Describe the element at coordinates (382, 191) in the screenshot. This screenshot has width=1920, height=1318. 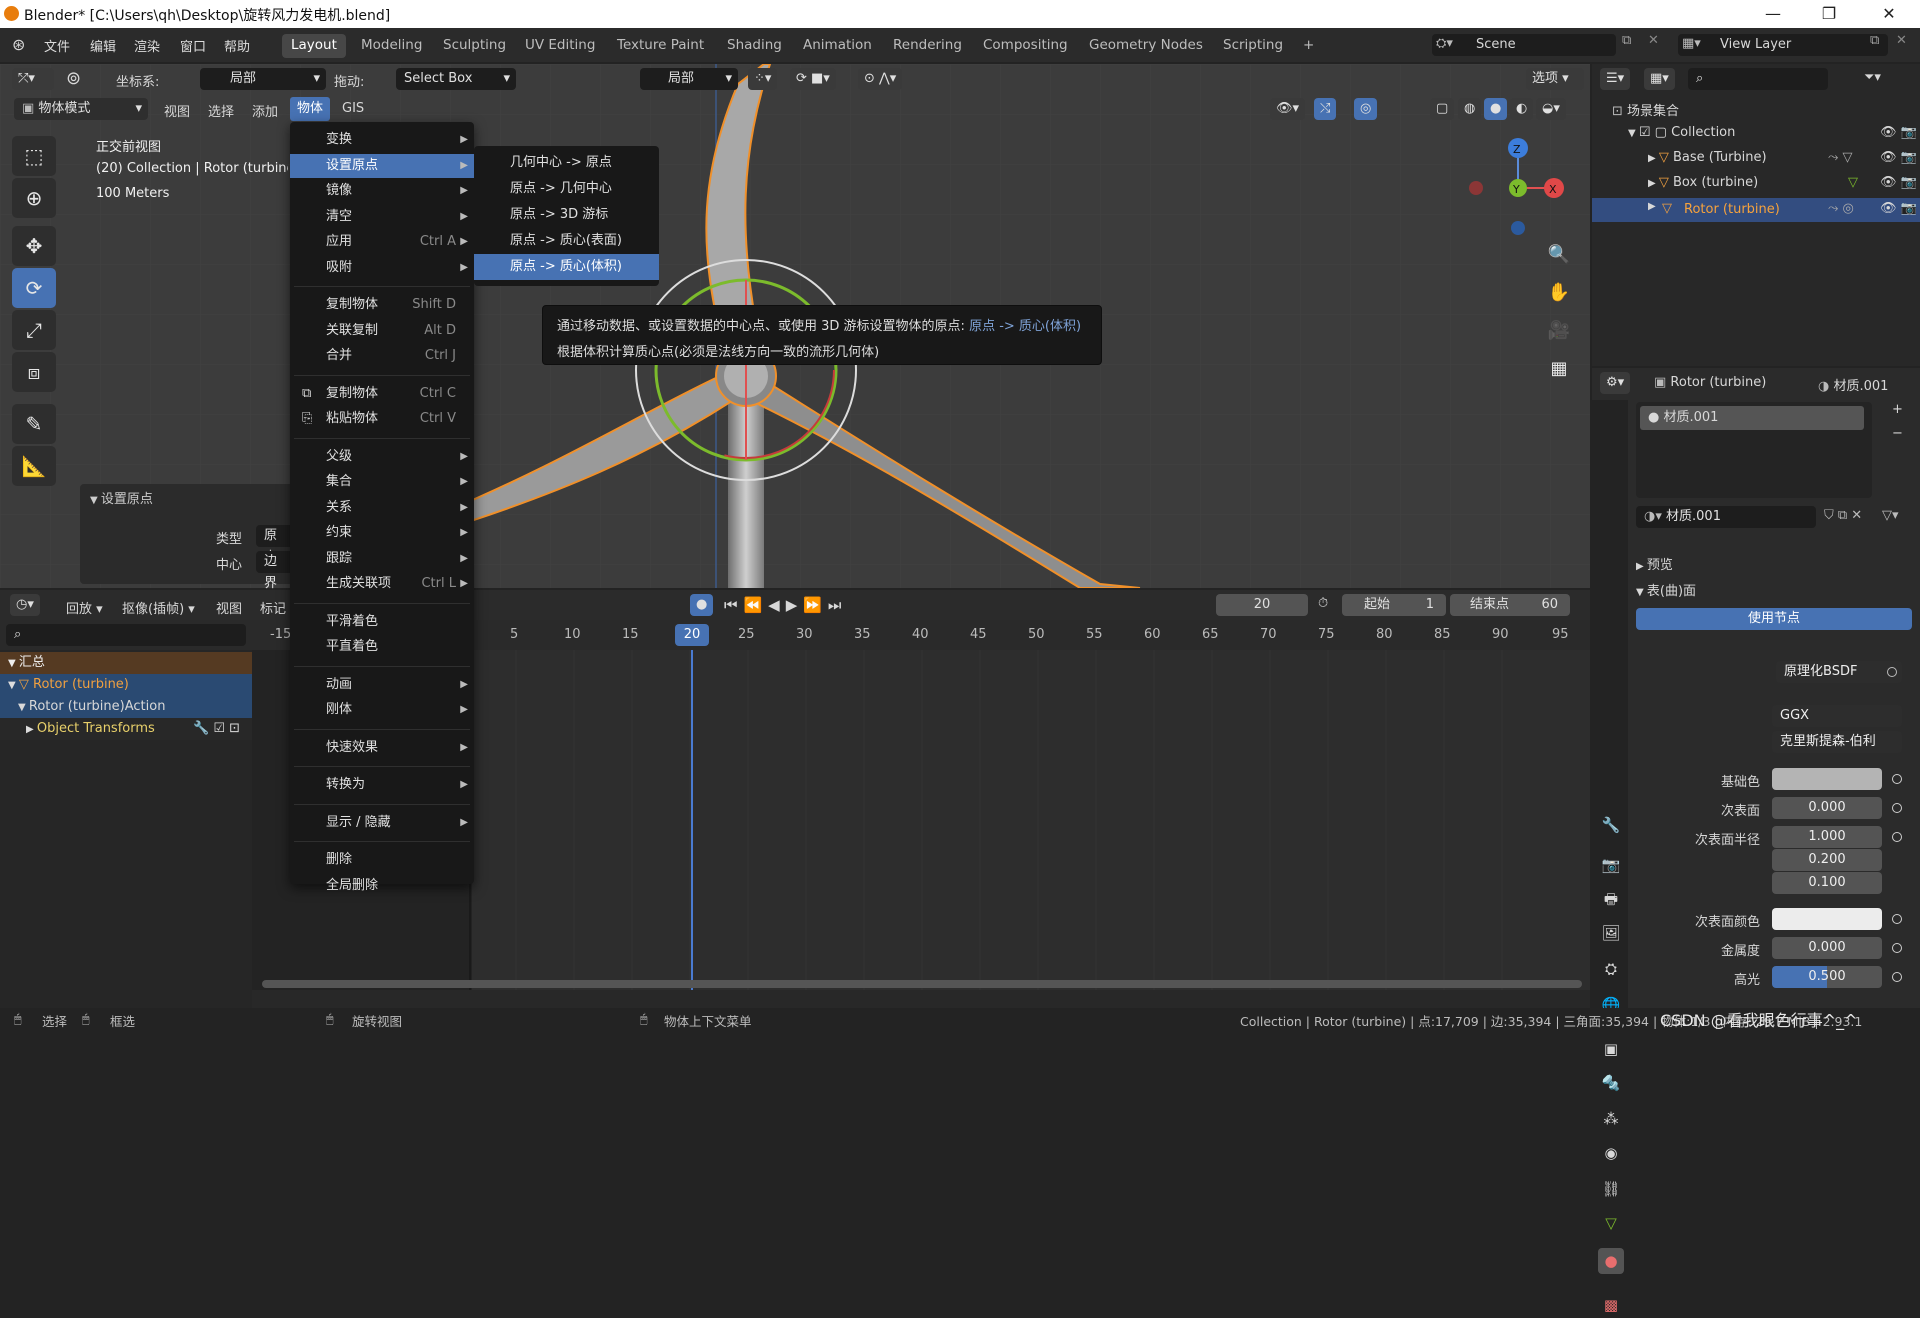
I see `menu-item-mirror: 镜像 ▶` at that location.